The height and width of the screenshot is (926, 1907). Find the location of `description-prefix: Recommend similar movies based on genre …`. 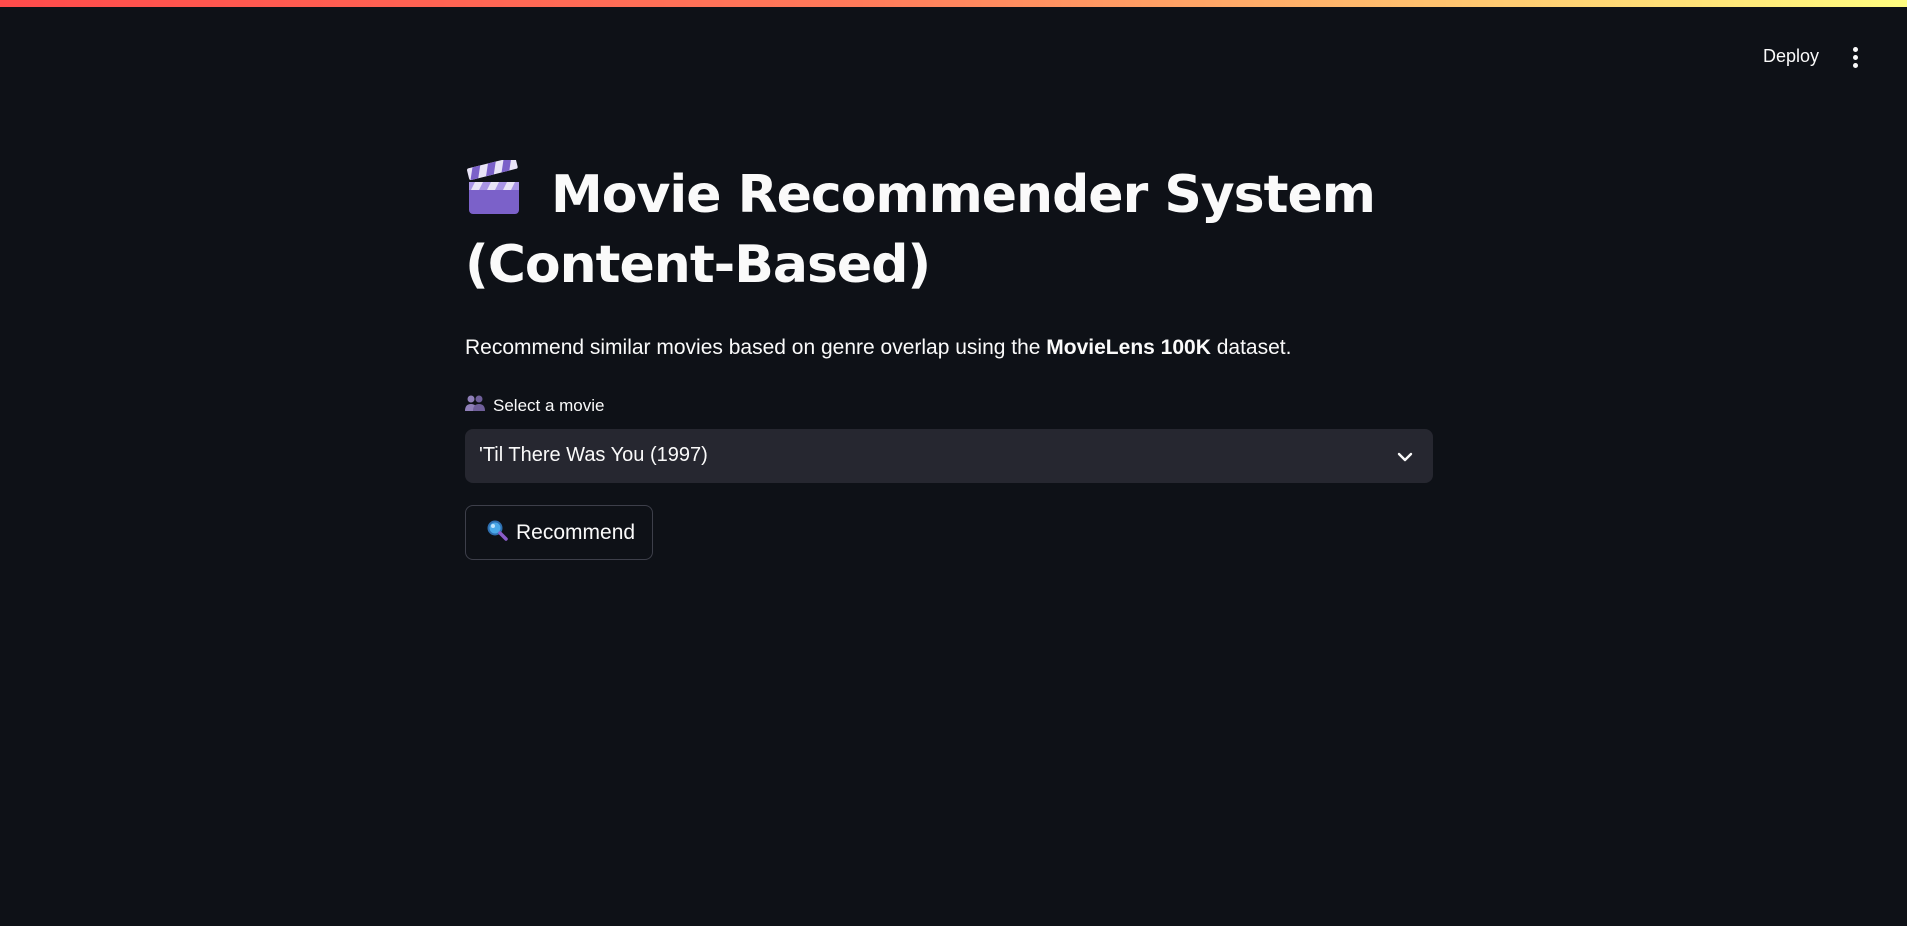

description-prefix: Recommend similar movies based on genre … is located at coordinates (756, 347).